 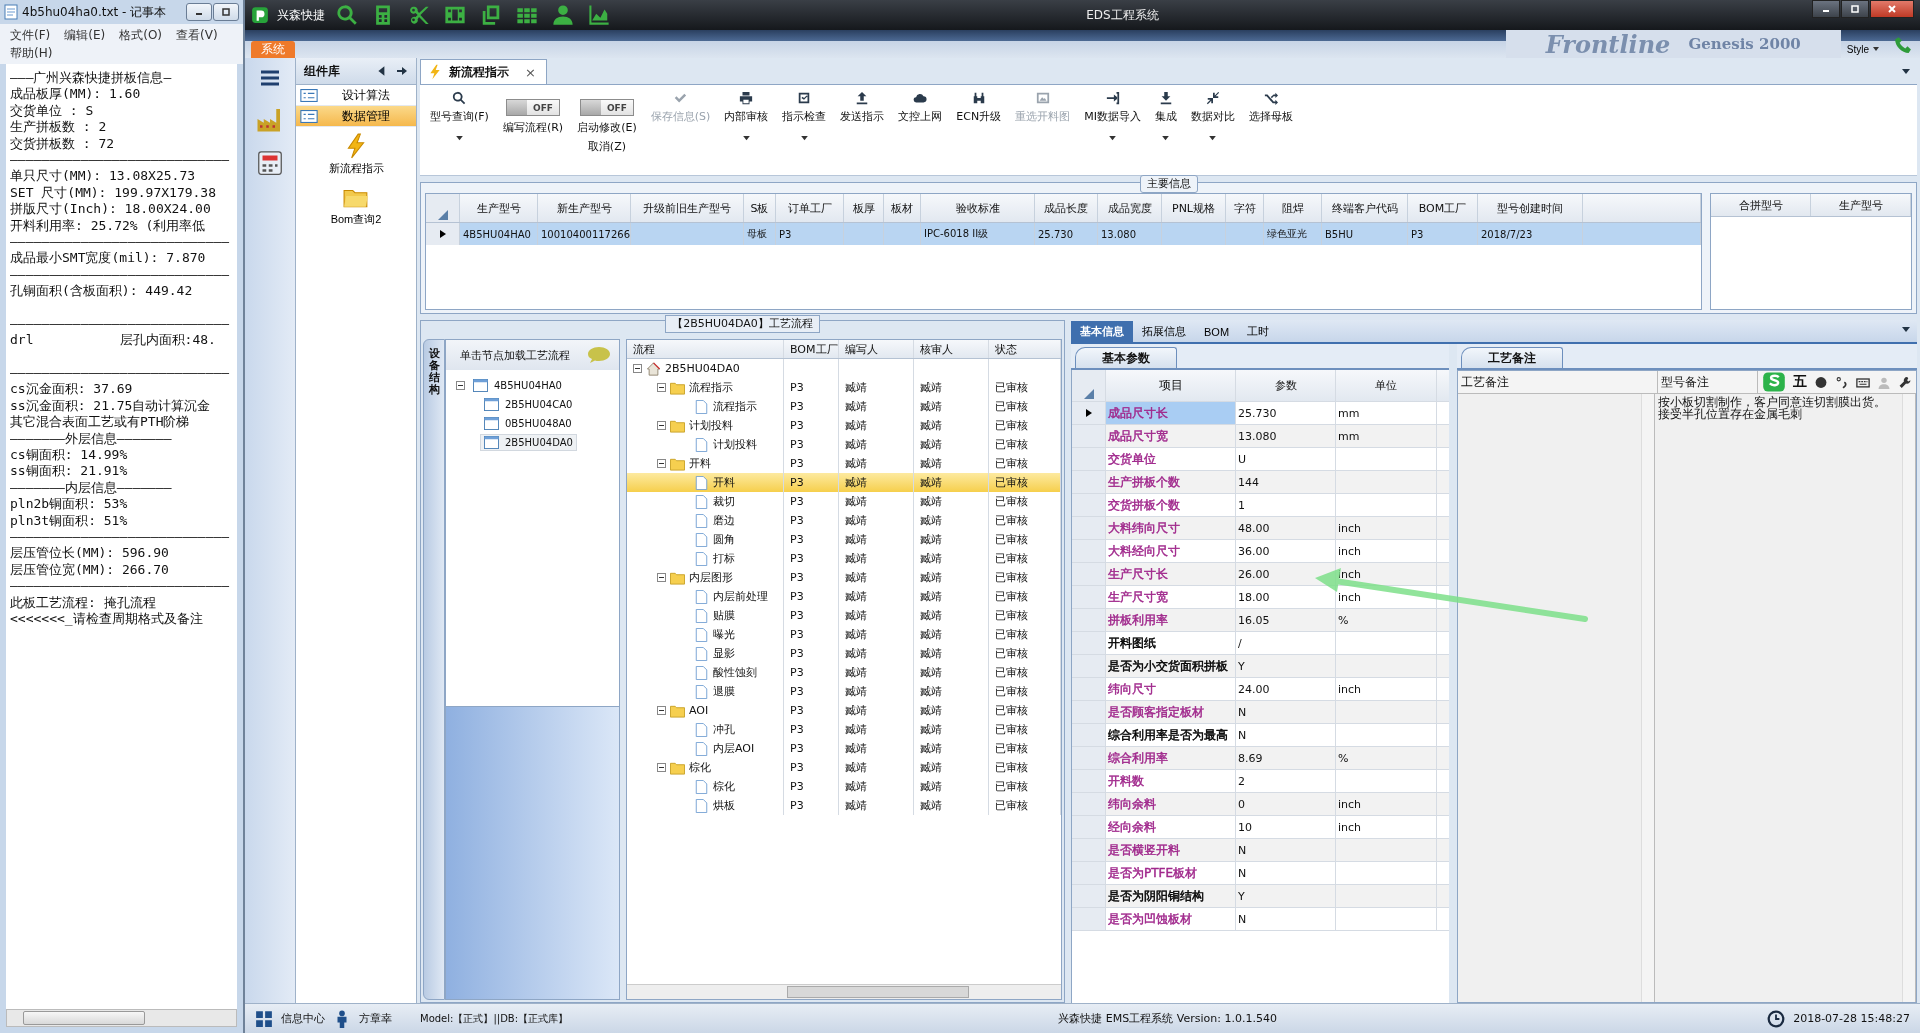 What do you see at coordinates (264, 1018) in the screenshot?
I see `grid-icon` at bounding box center [264, 1018].